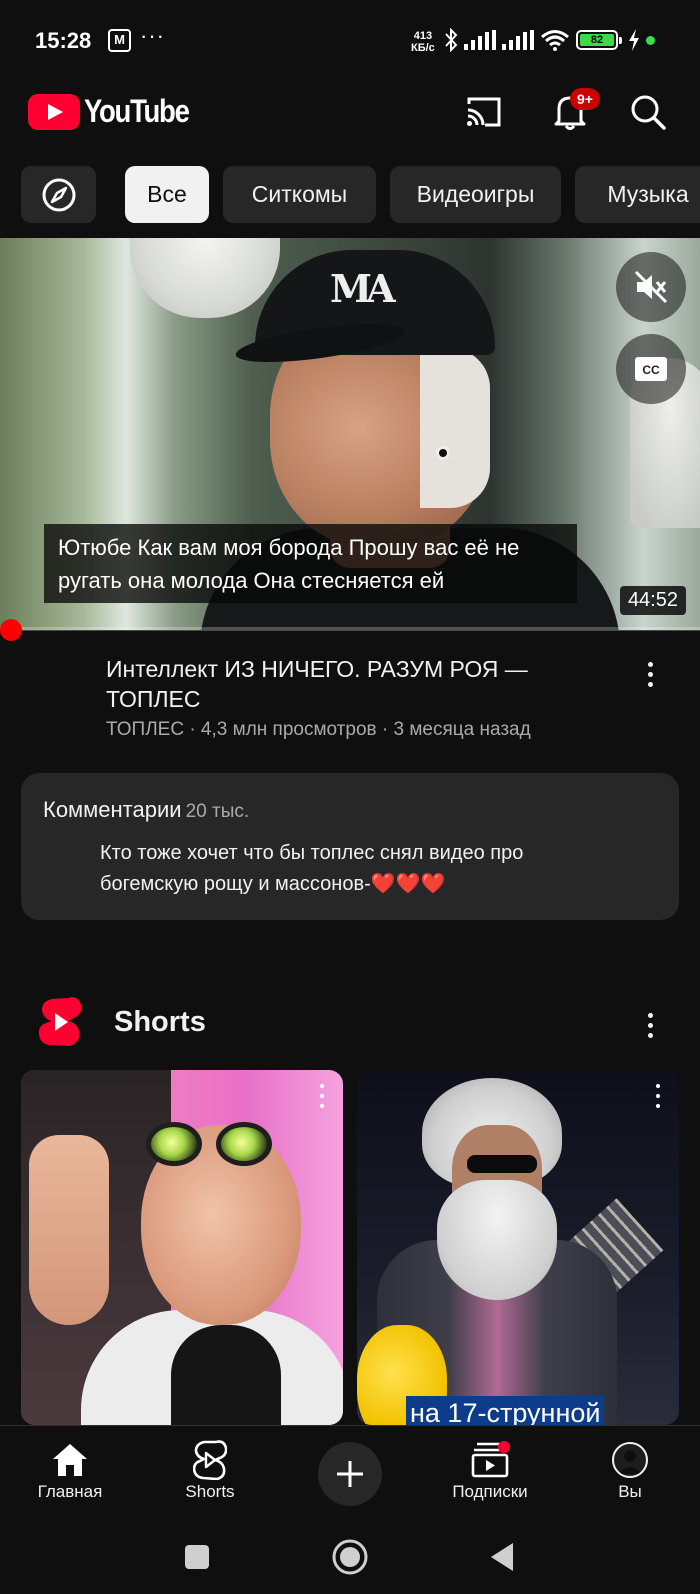  I want to click on status-icons: 82, so click(549, 40).